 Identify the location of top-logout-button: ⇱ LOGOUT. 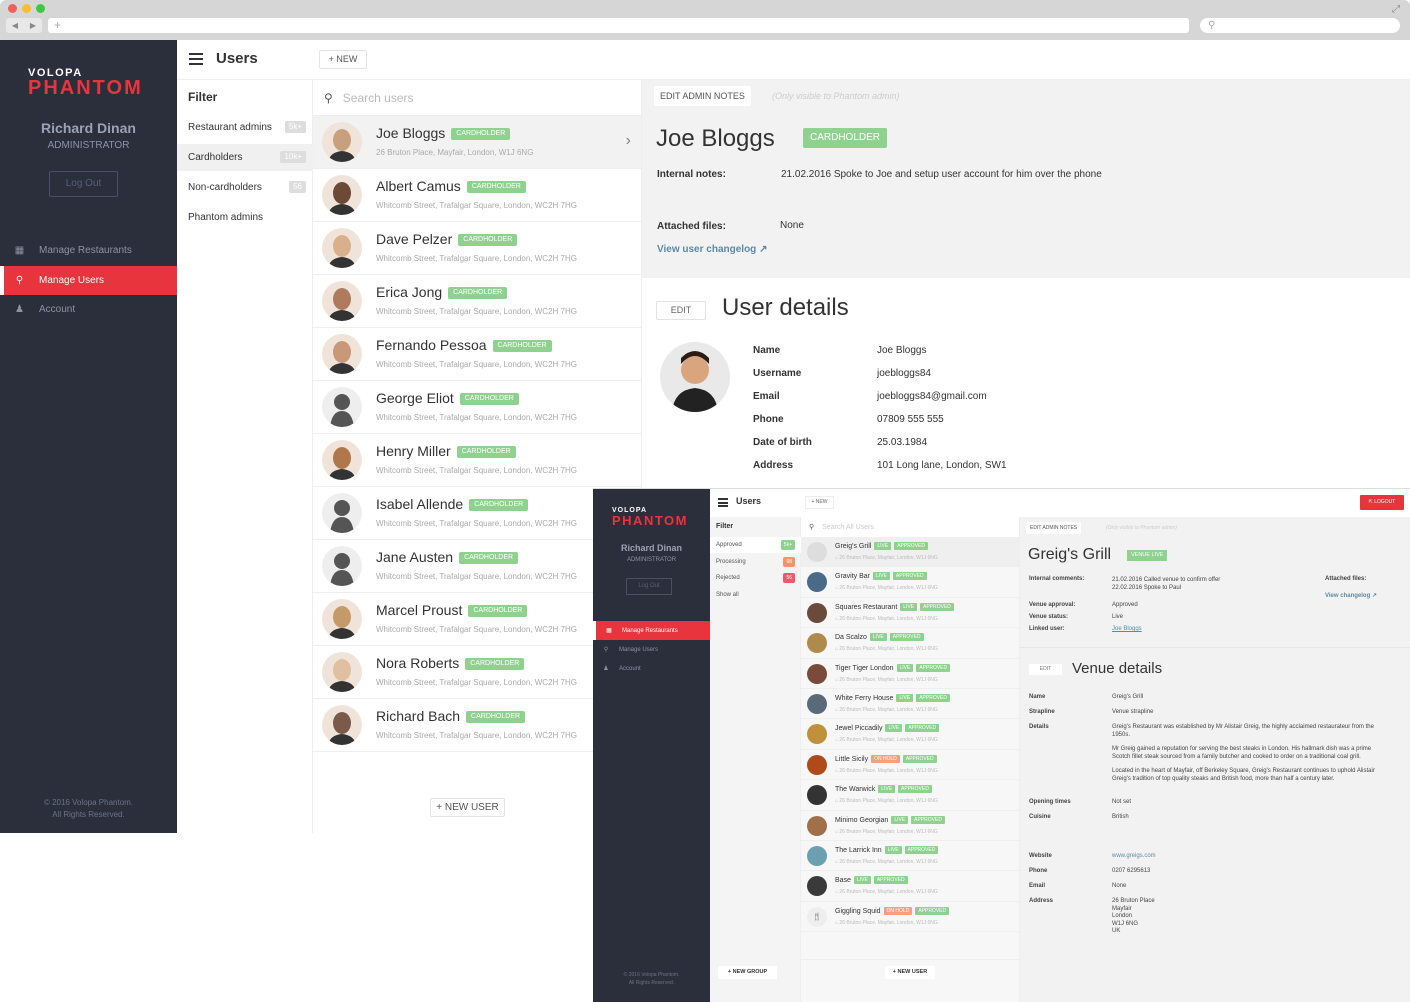
(1382, 502).